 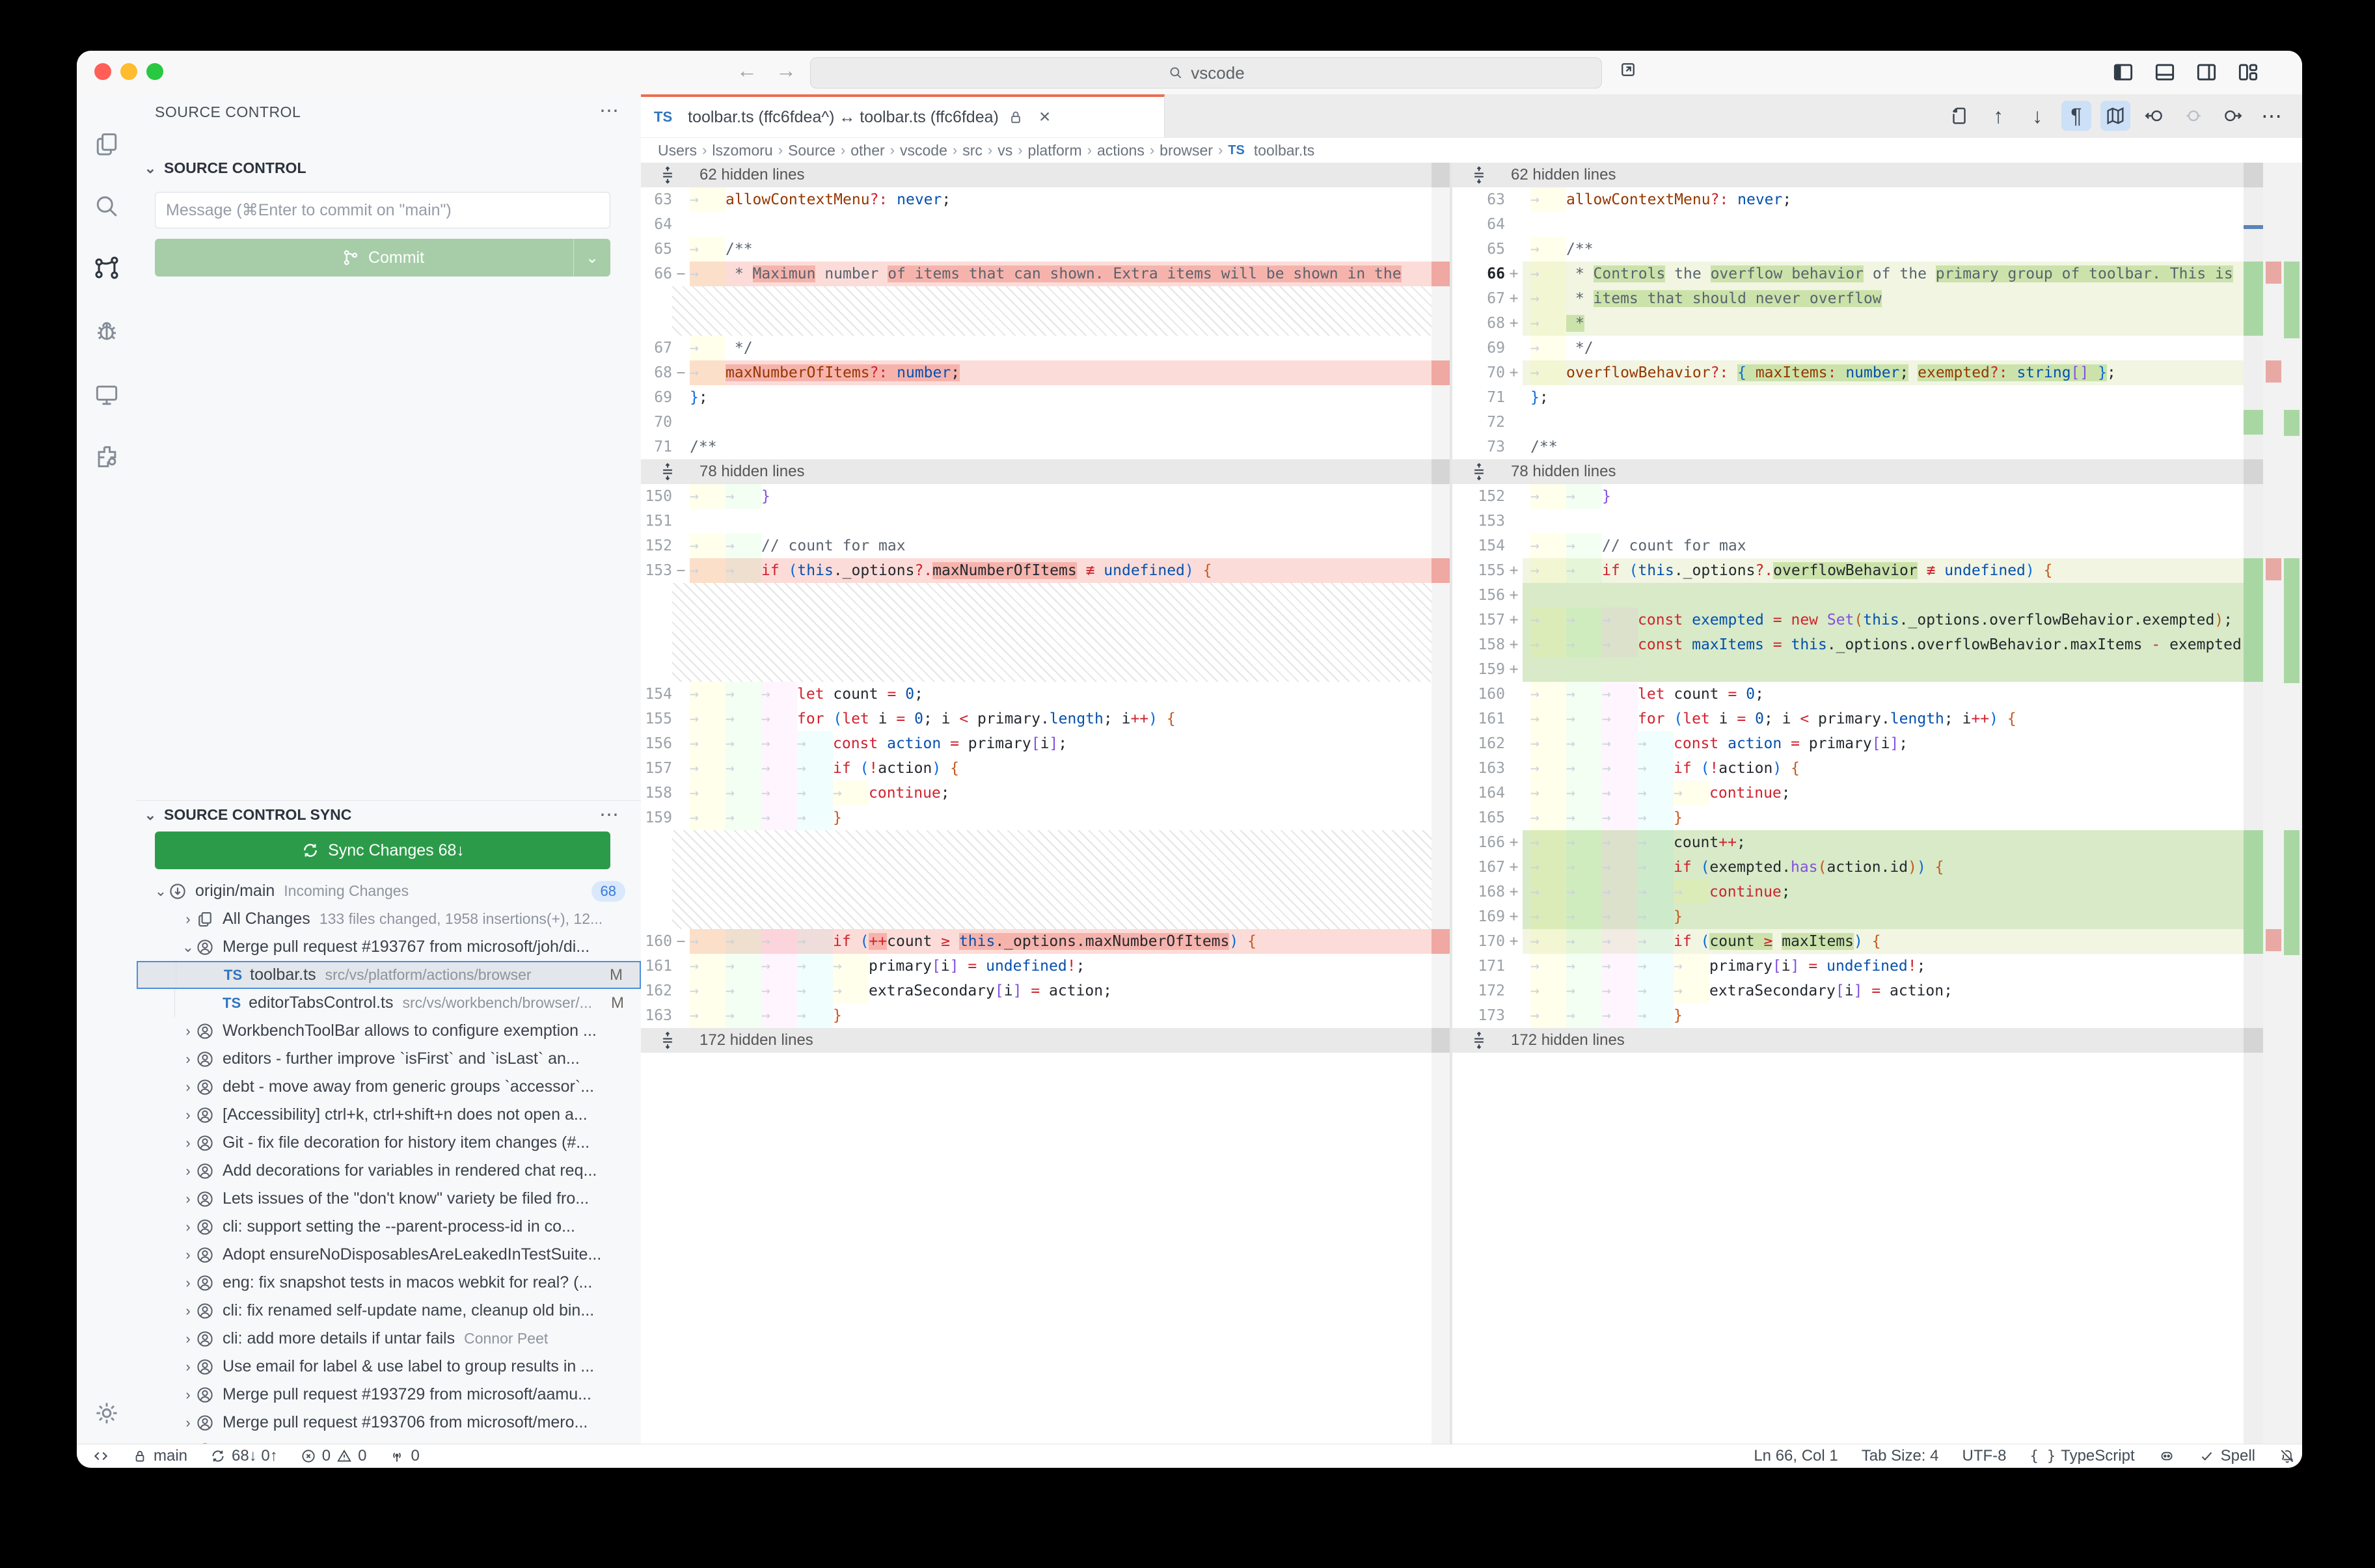 What do you see at coordinates (1848, 743) in the screenshot?
I see `code-line: 162 → → → → const action = primary[i];` at bounding box center [1848, 743].